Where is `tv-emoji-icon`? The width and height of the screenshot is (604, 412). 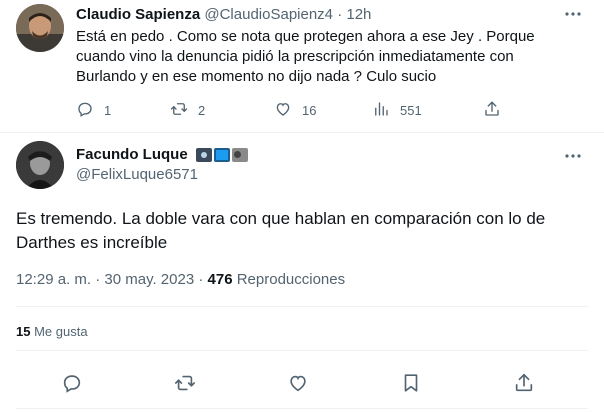
tv-emoji-icon is located at coordinates (221, 154).